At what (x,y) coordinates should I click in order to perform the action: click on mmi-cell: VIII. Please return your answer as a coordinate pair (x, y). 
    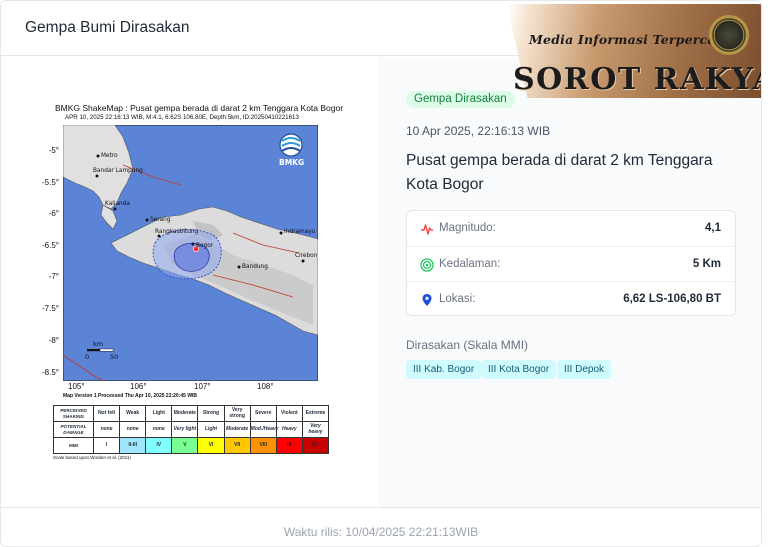
    Looking at the image, I should click on (263, 445).